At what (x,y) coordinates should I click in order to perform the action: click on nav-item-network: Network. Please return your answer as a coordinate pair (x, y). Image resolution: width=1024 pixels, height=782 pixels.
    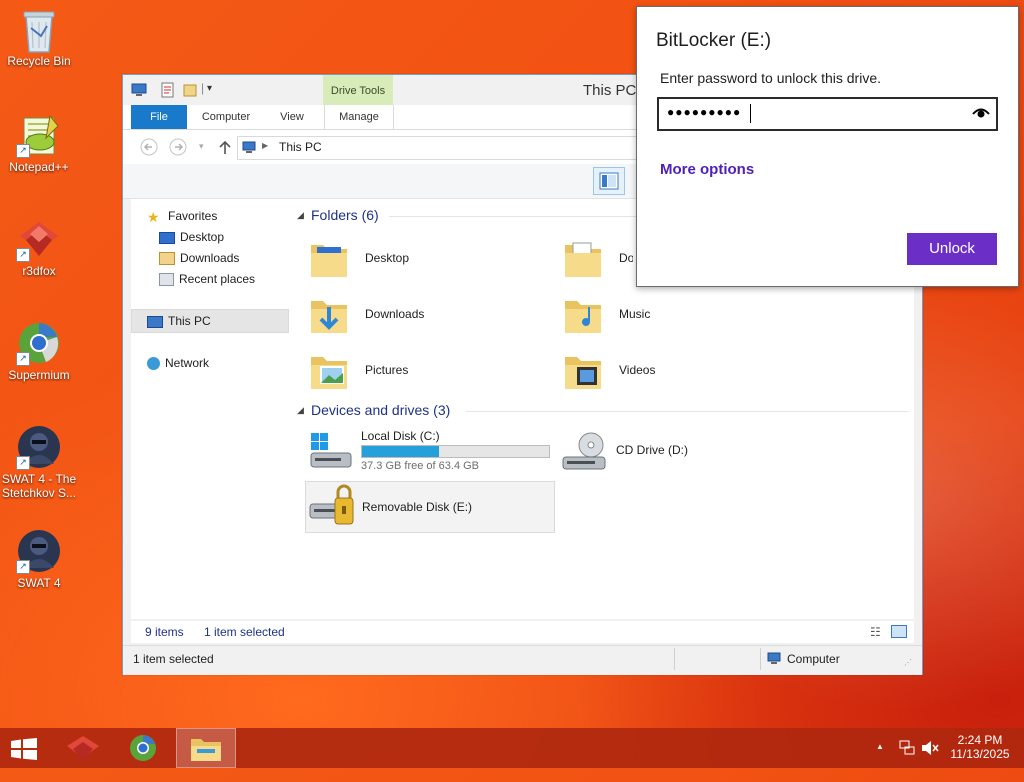
    Looking at the image, I should click on (178, 363).